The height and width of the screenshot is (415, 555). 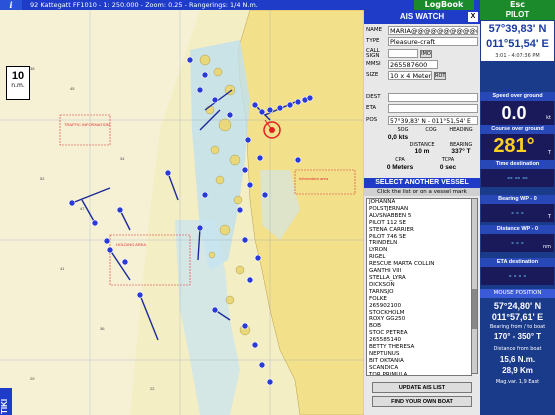 What do you see at coordinates (419, 271) in the screenshot?
I see `vessel-list-item: GANTHI VIII` at bounding box center [419, 271].